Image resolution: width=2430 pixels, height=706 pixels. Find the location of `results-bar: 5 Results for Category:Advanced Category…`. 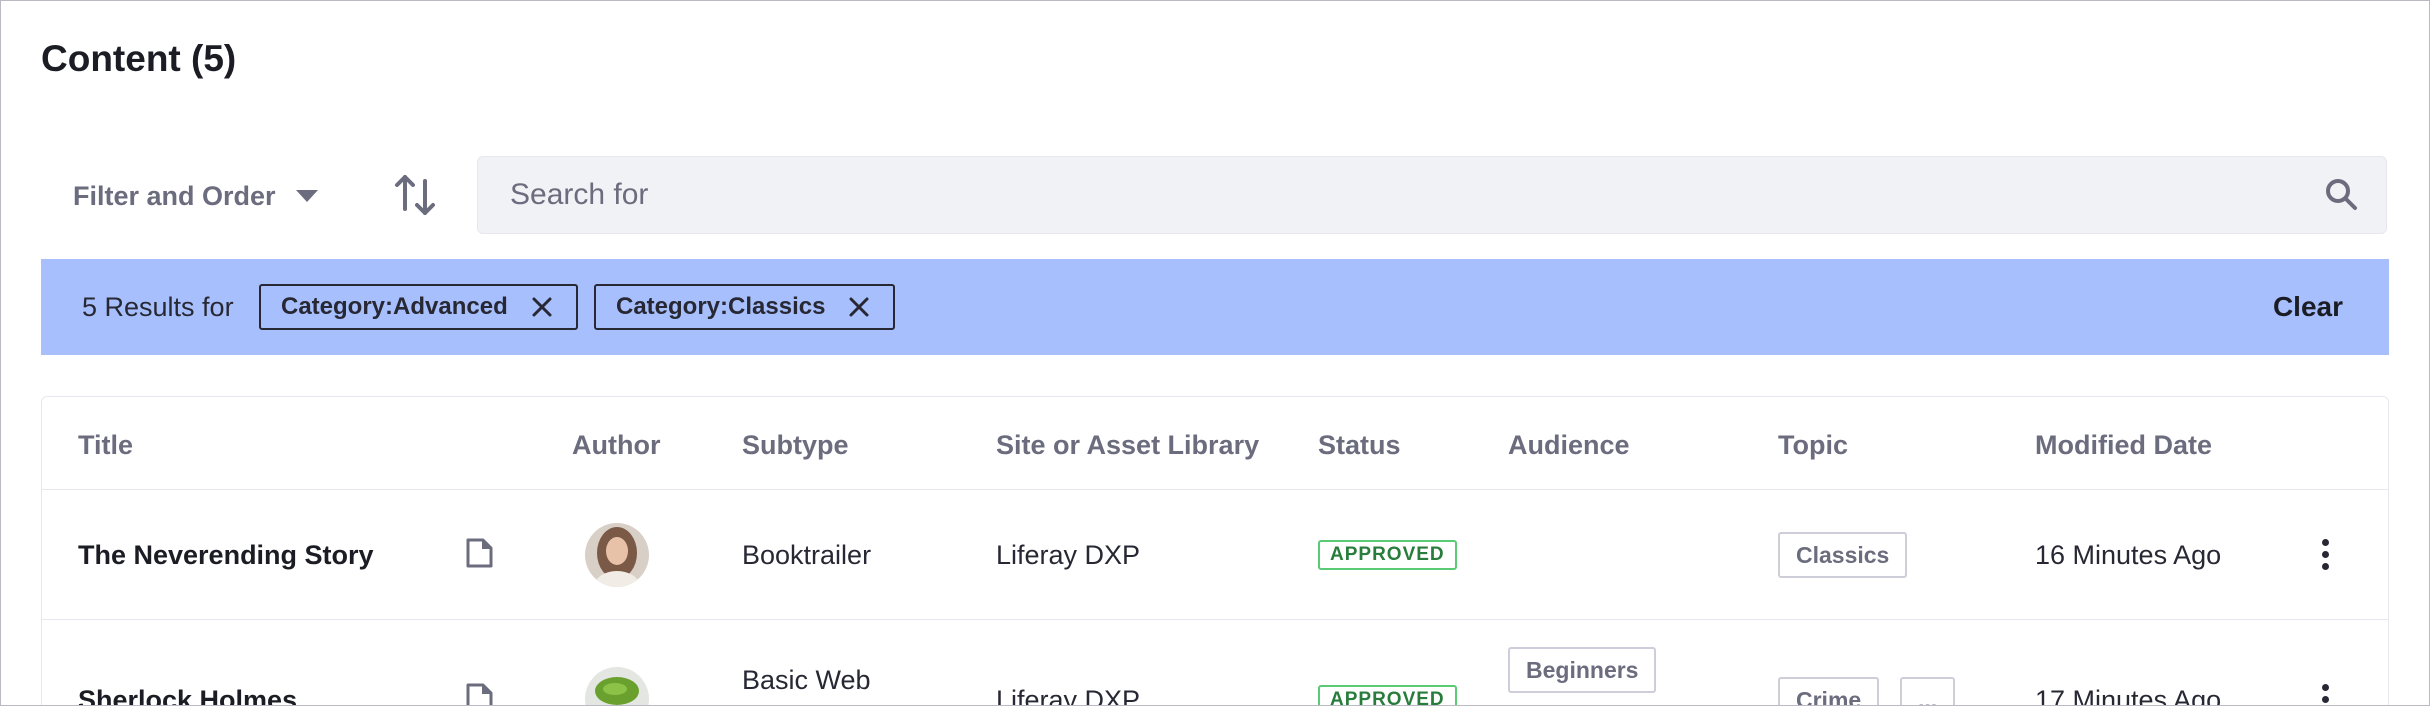

results-bar: 5 Results for Category:Advanced Category… is located at coordinates (1215, 307).